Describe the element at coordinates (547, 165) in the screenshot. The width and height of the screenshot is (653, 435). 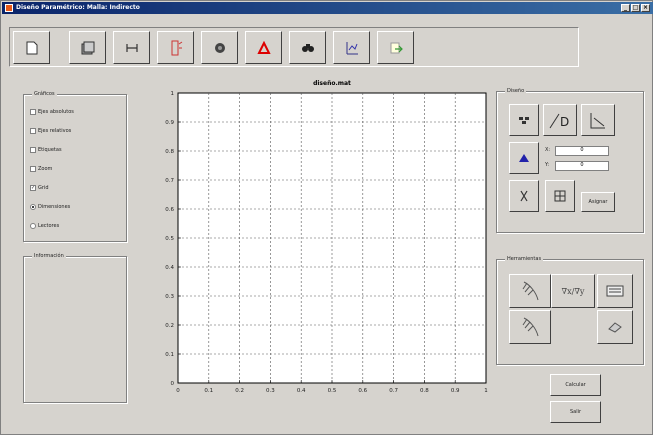
I see `y-label: Y:` at that location.